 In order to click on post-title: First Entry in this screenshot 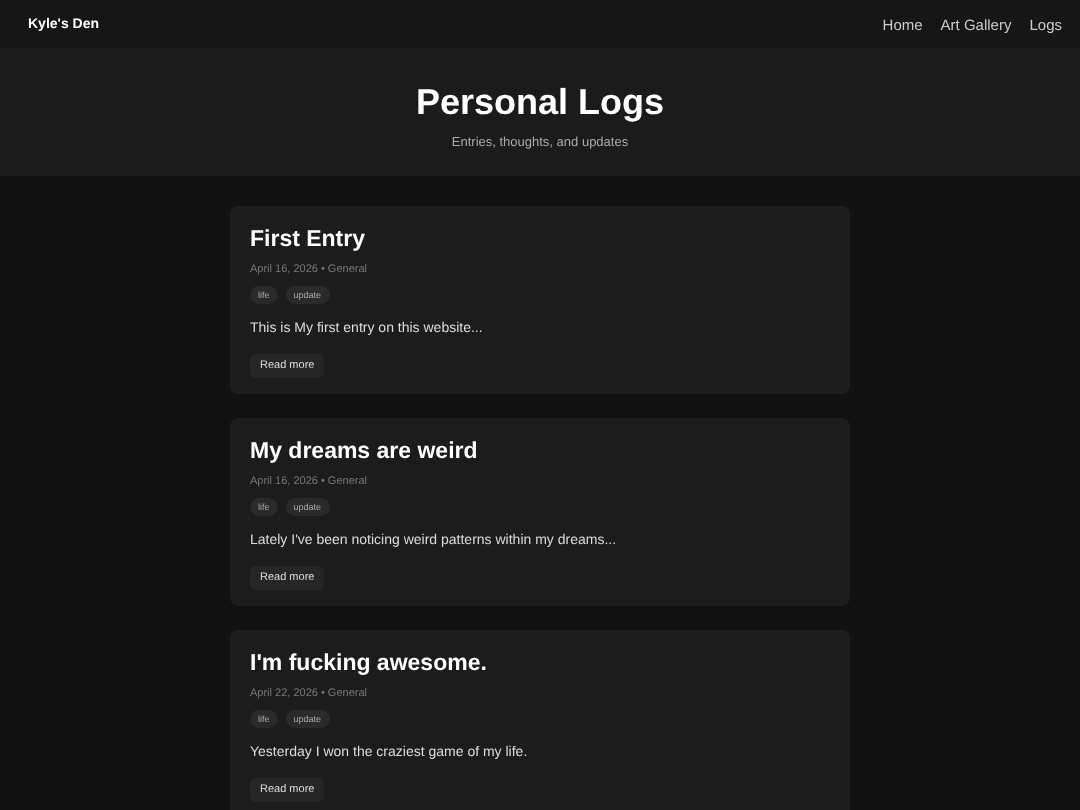, I will do `click(309, 240)`.